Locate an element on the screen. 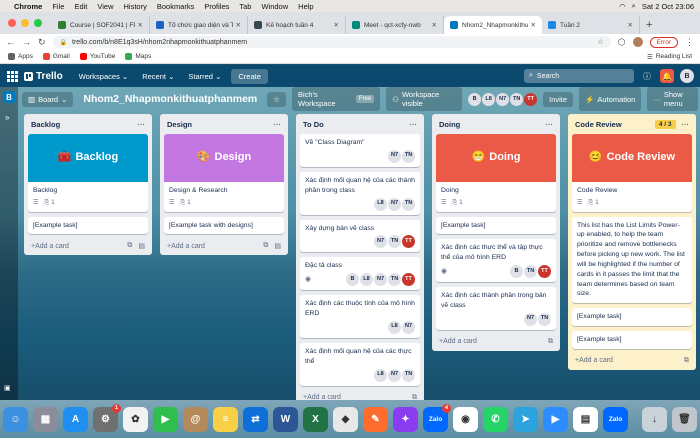  profile-avatar is located at coordinates (637, 42).